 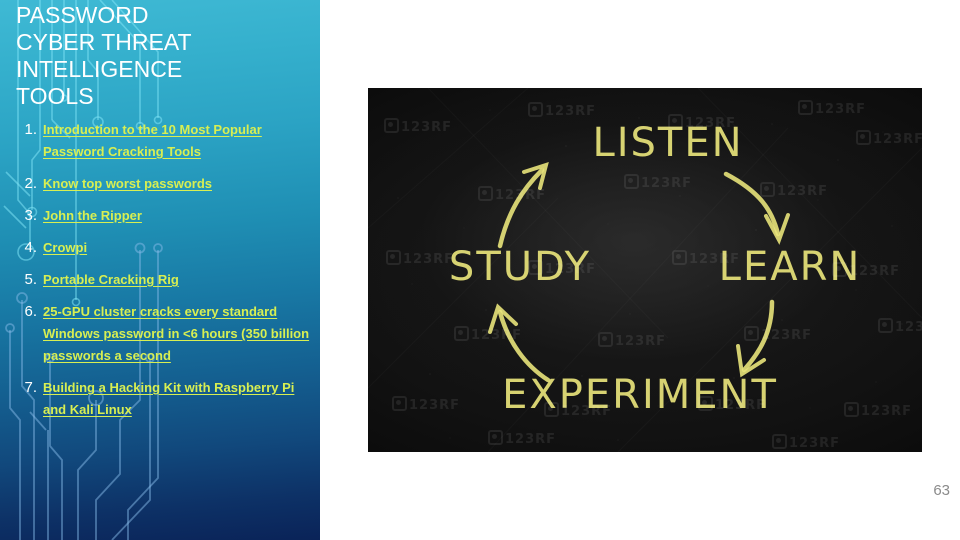 What do you see at coordinates (111, 280) in the screenshot?
I see `topic-link-5: Portable Cracking Rig` at bounding box center [111, 280].